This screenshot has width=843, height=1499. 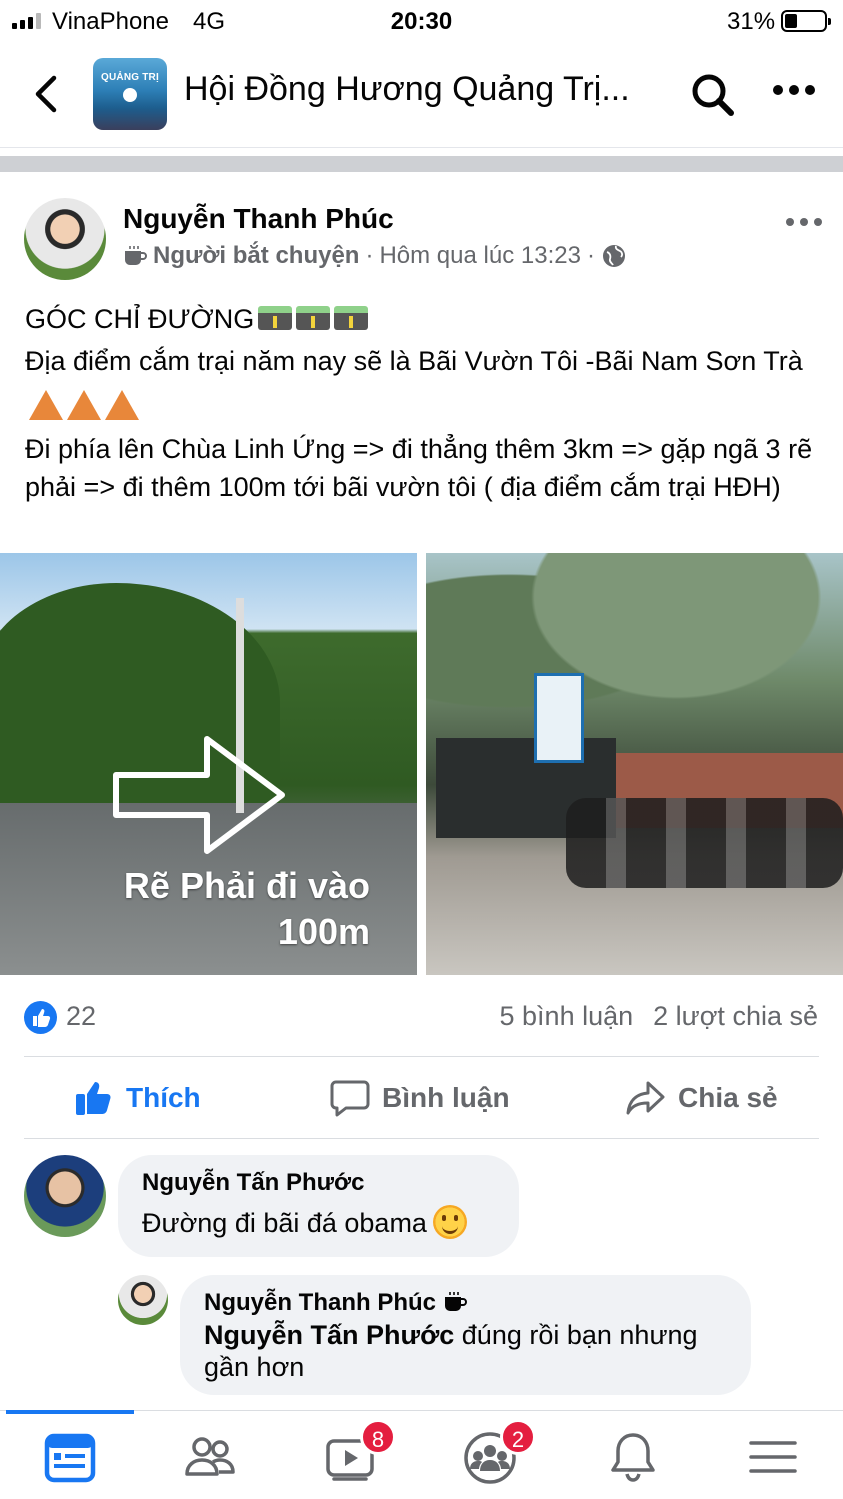 What do you see at coordinates (794, 90) in the screenshot?
I see `more-icon` at bounding box center [794, 90].